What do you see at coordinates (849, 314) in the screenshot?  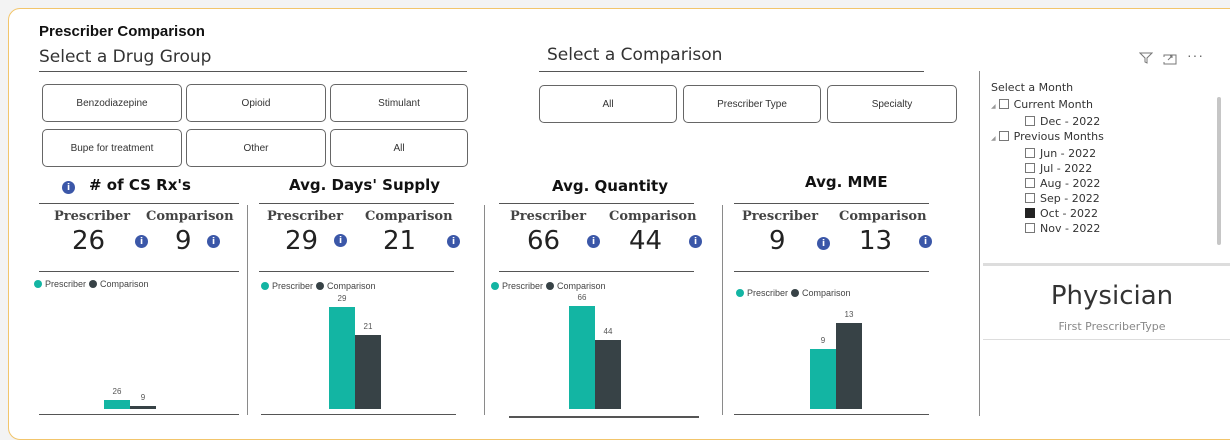 I see `bar-value-label: 13` at bounding box center [849, 314].